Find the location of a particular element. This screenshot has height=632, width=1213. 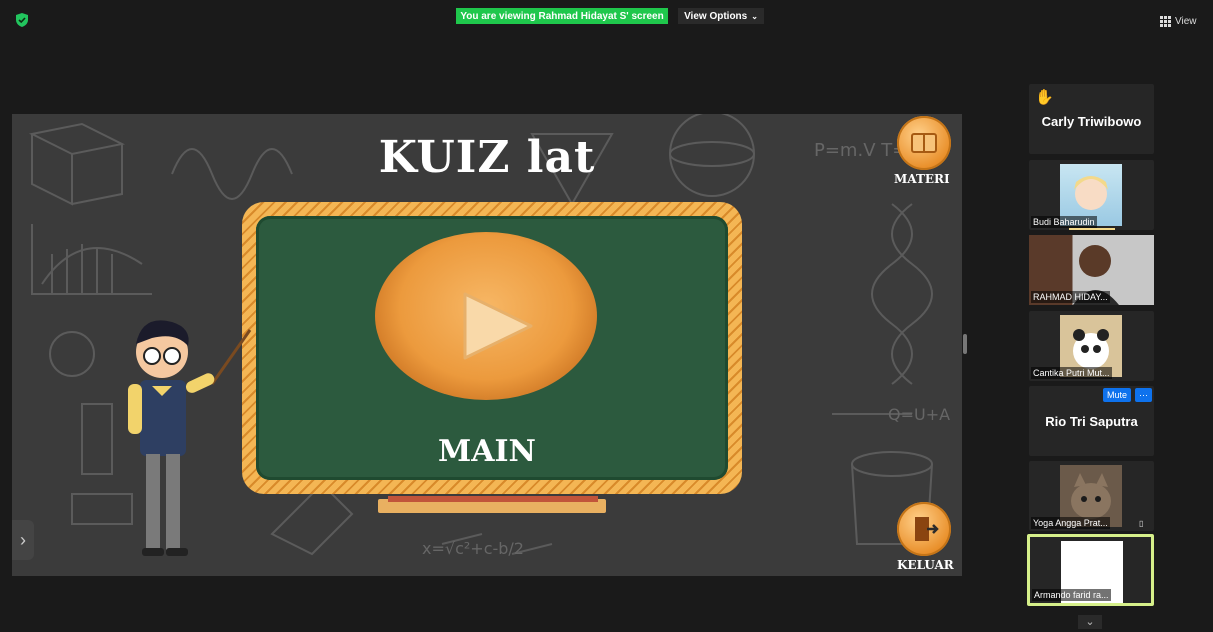

scroll-down-button: ⌄ is located at coordinates (1090, 622).